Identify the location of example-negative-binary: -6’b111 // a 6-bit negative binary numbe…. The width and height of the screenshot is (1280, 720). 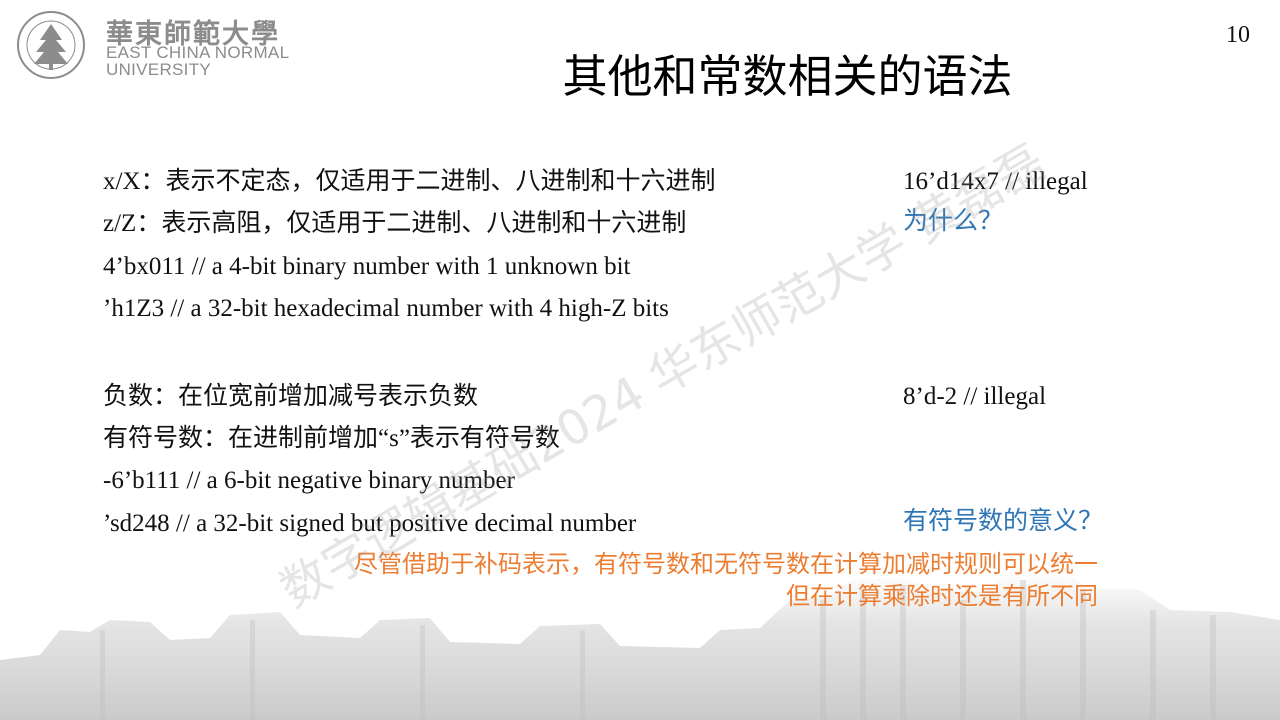
(309, 480).